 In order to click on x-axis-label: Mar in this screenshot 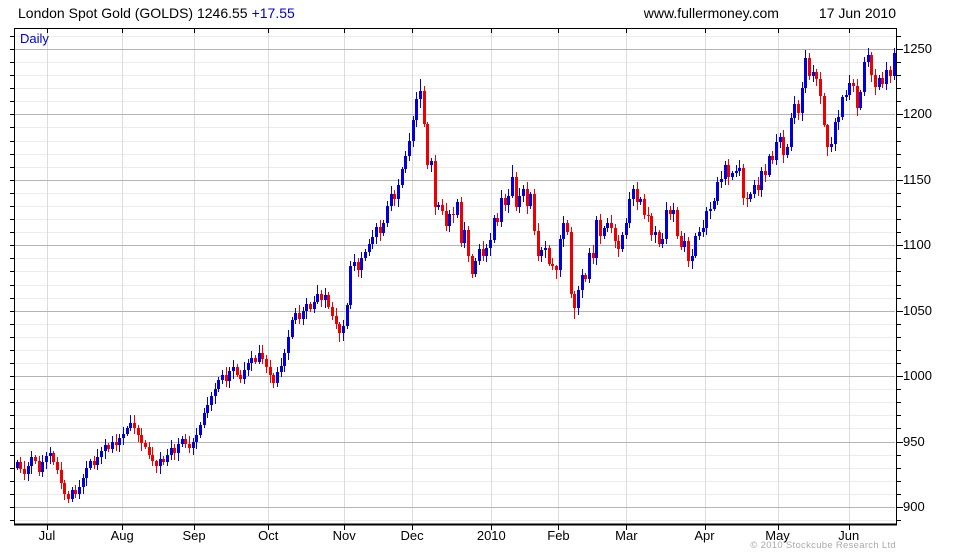, I will do `click(626, 535)`.